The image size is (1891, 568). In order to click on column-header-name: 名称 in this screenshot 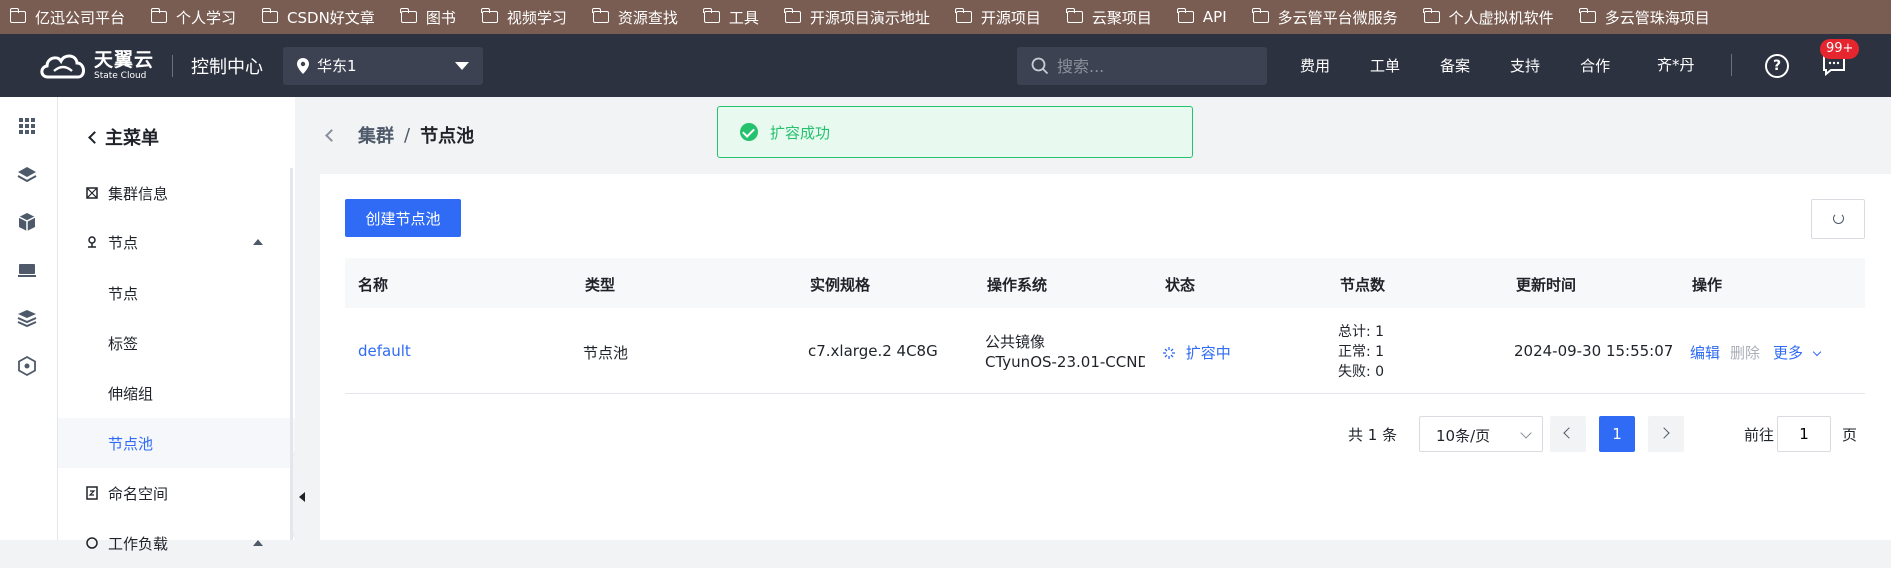, I will do `click(373, 285)`.